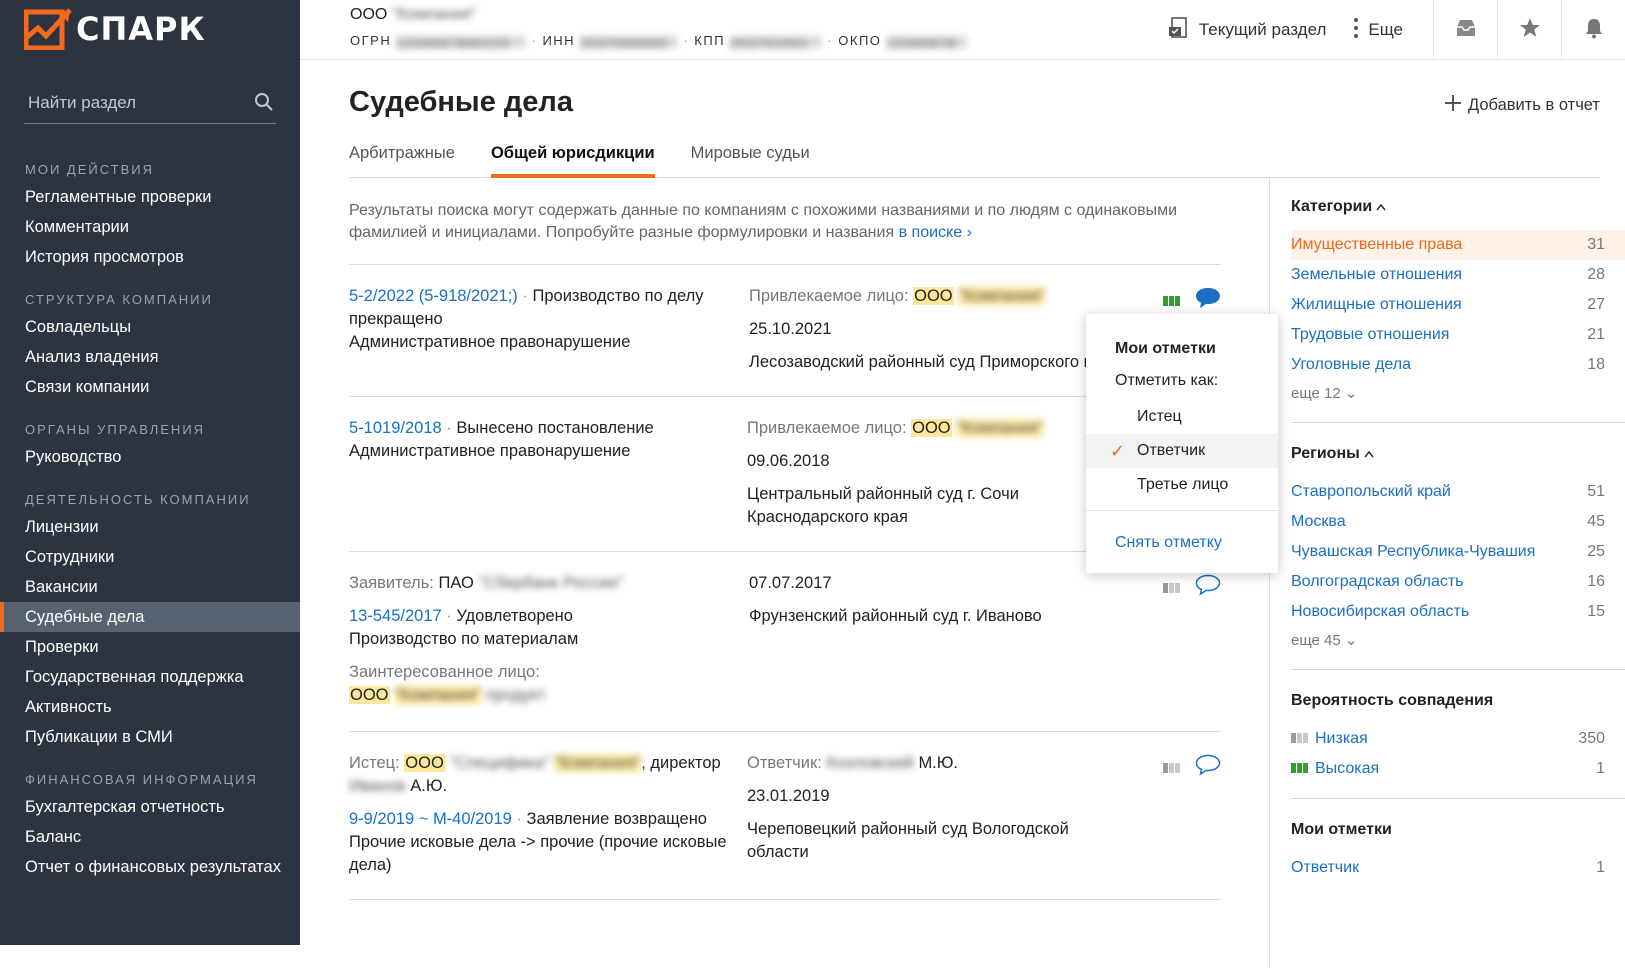 This screenshot has width=1625, height=968. What do you see at coordinates (114, 29) in the screenshot?
I see `spark-logo: СПАРК` at bounding box center [114, 29].